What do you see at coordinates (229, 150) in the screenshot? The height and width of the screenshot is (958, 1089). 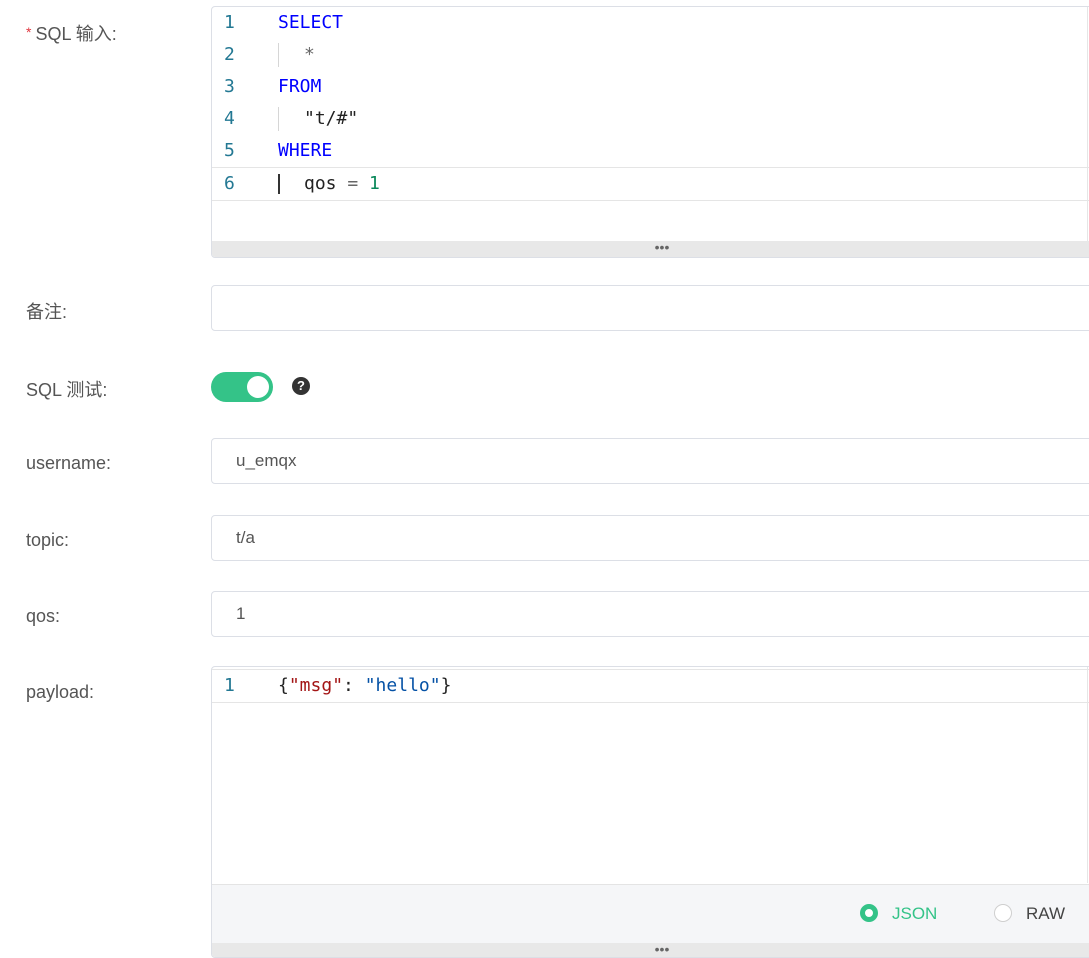 I see `line-number: 5` at bounding box center [229, 150].